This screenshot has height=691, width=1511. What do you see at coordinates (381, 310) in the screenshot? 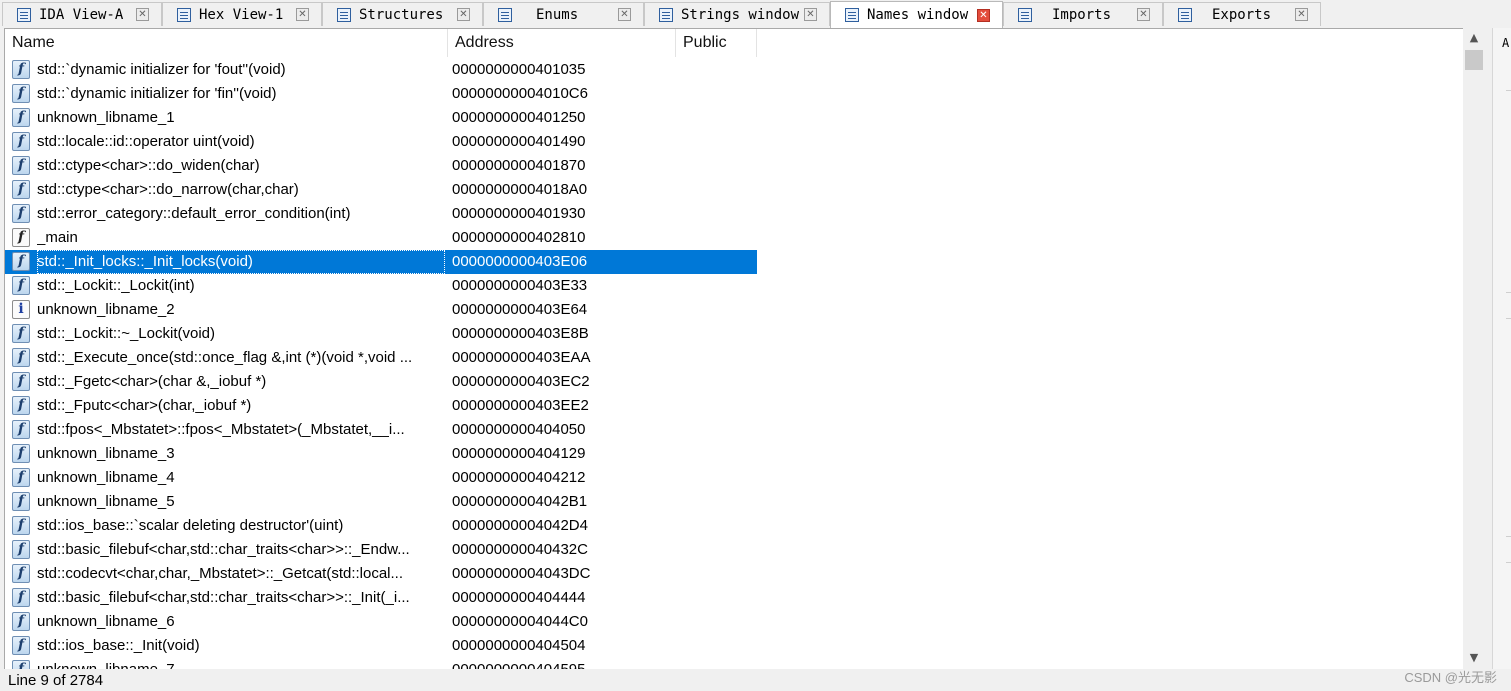
I see `table-row: i unknown_libname_2 0000000000403E64` at bounding box center [381, 310].